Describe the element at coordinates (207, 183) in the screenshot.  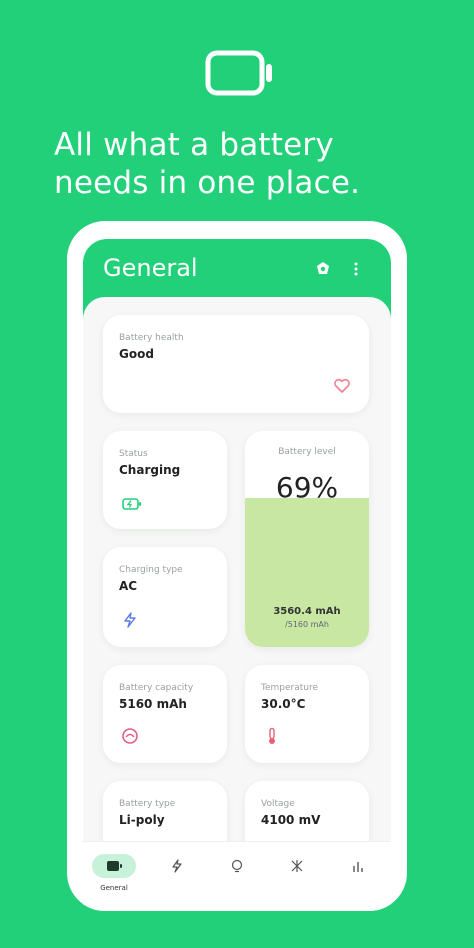
I see `headline-line-2: needs in one place.` at that location.